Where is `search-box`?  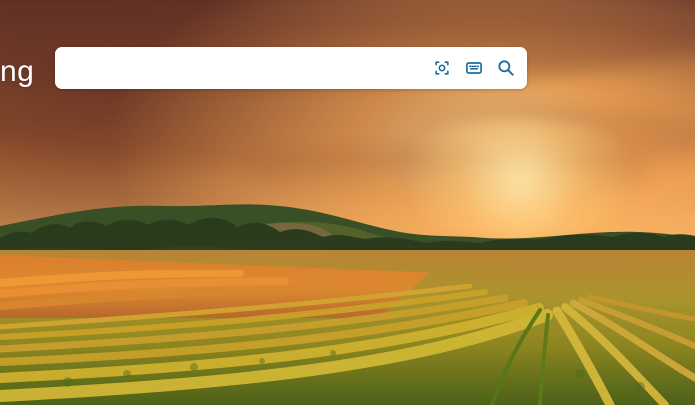 search-box is located at coordinates (291, 68).